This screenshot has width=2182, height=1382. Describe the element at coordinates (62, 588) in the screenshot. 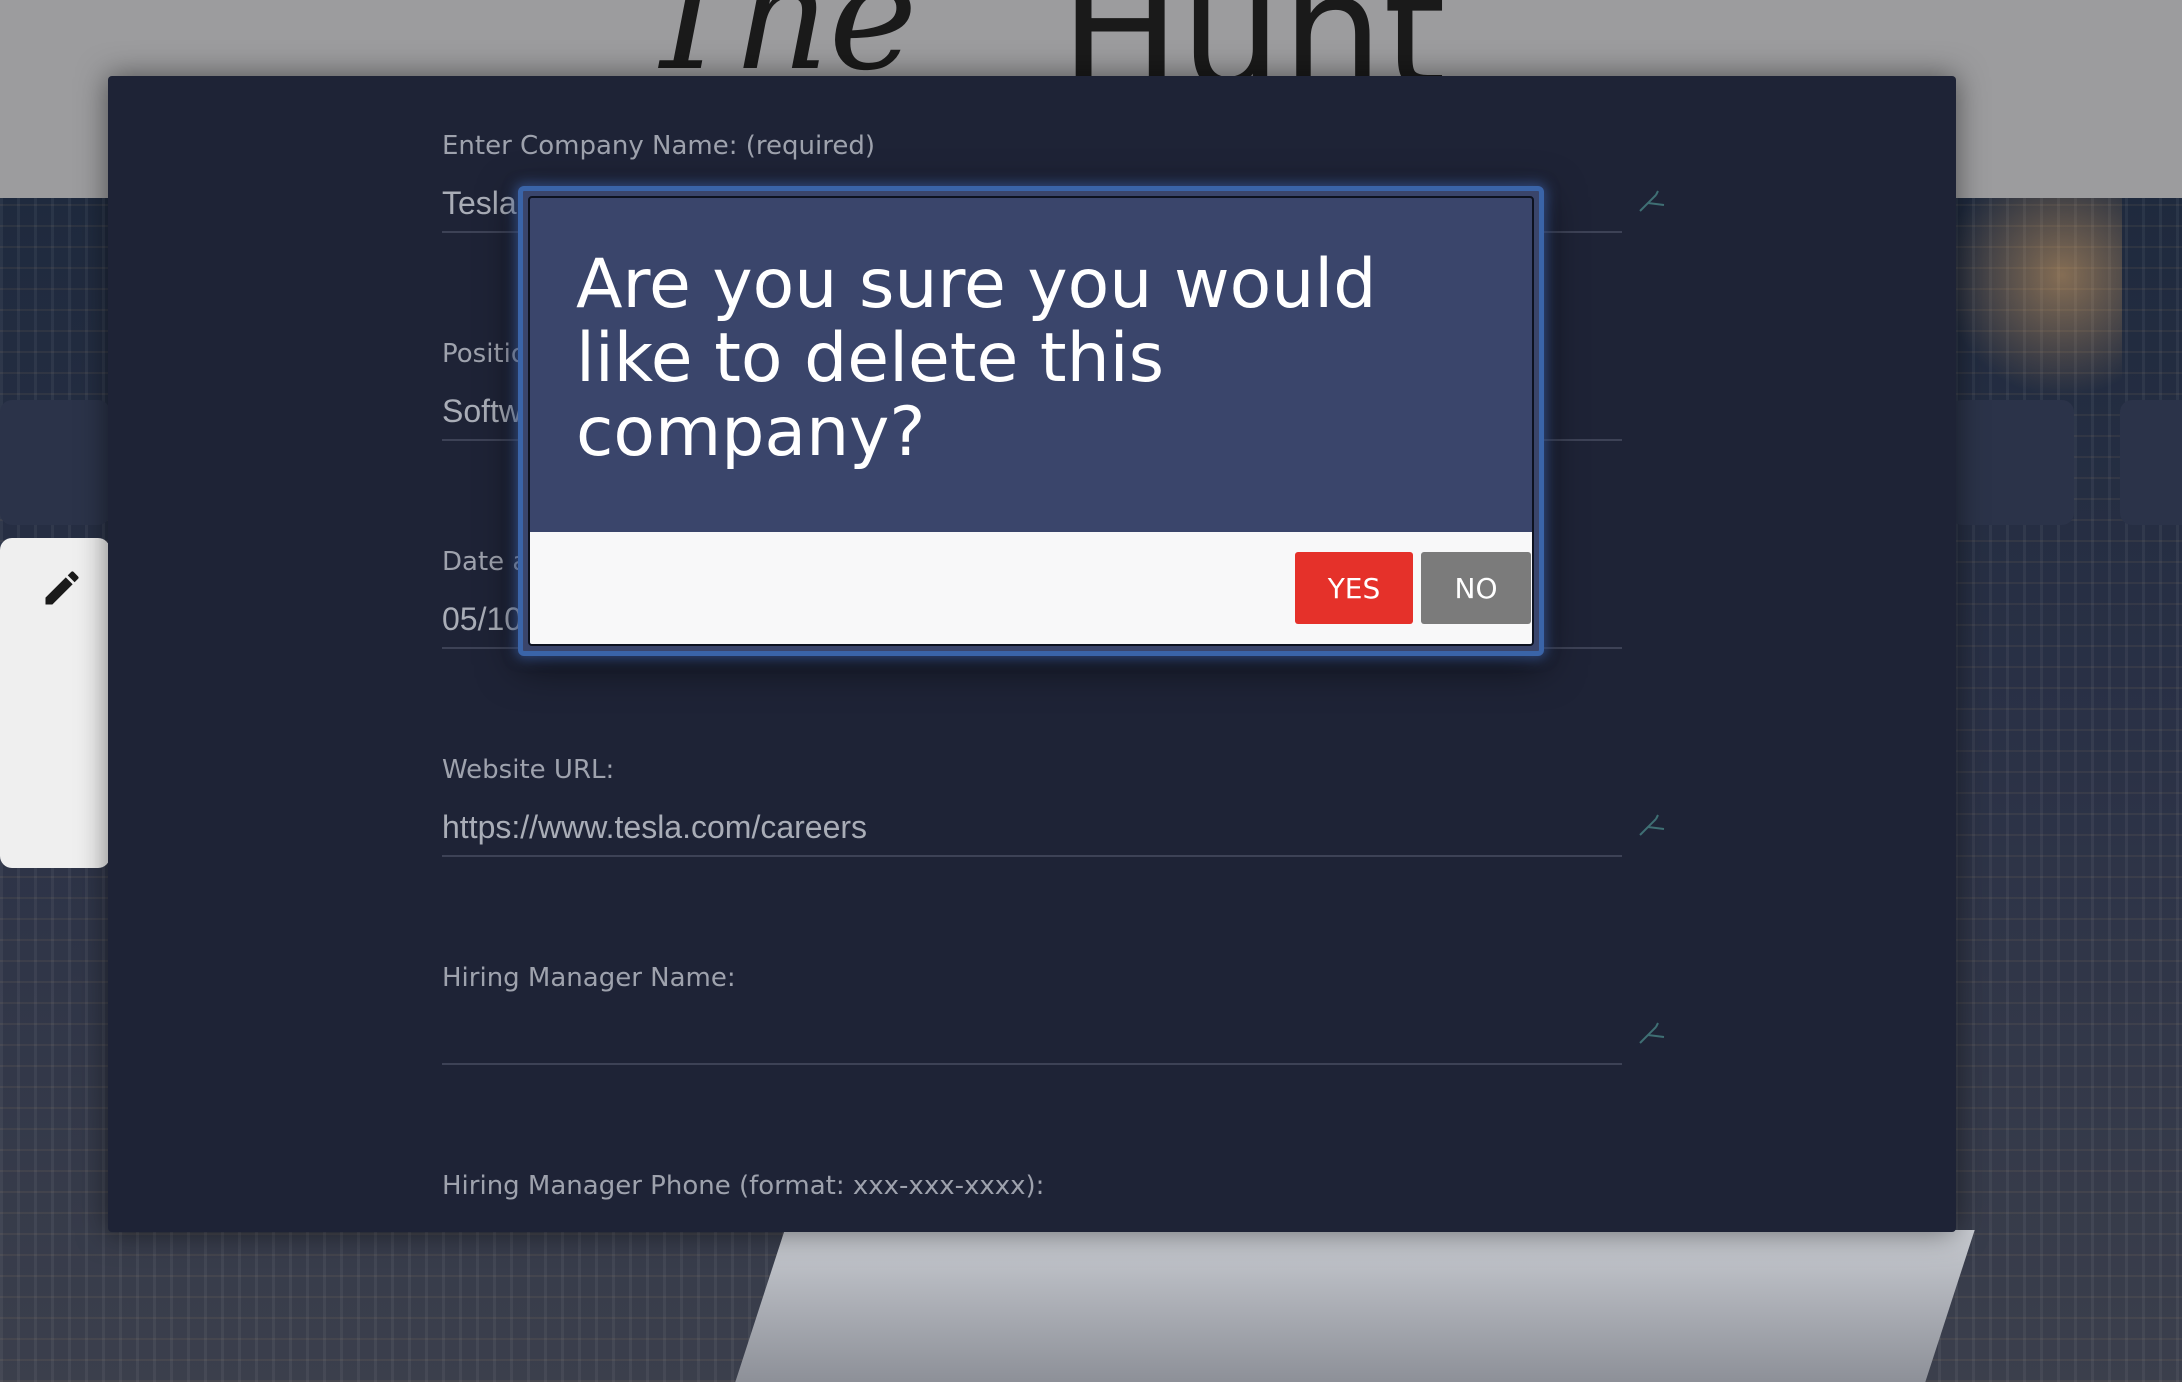

I see `pencil-icon` at that location.